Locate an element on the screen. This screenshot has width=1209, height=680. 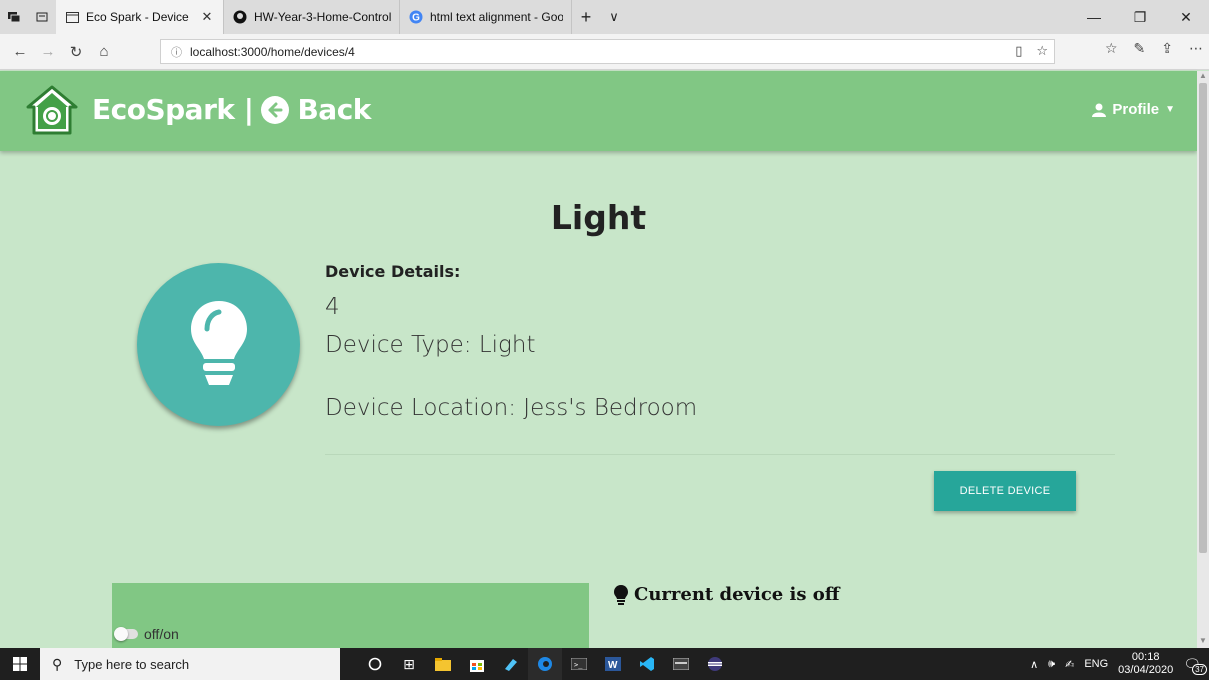
search-icon: ⚲ is located at coordinates (57, 663).